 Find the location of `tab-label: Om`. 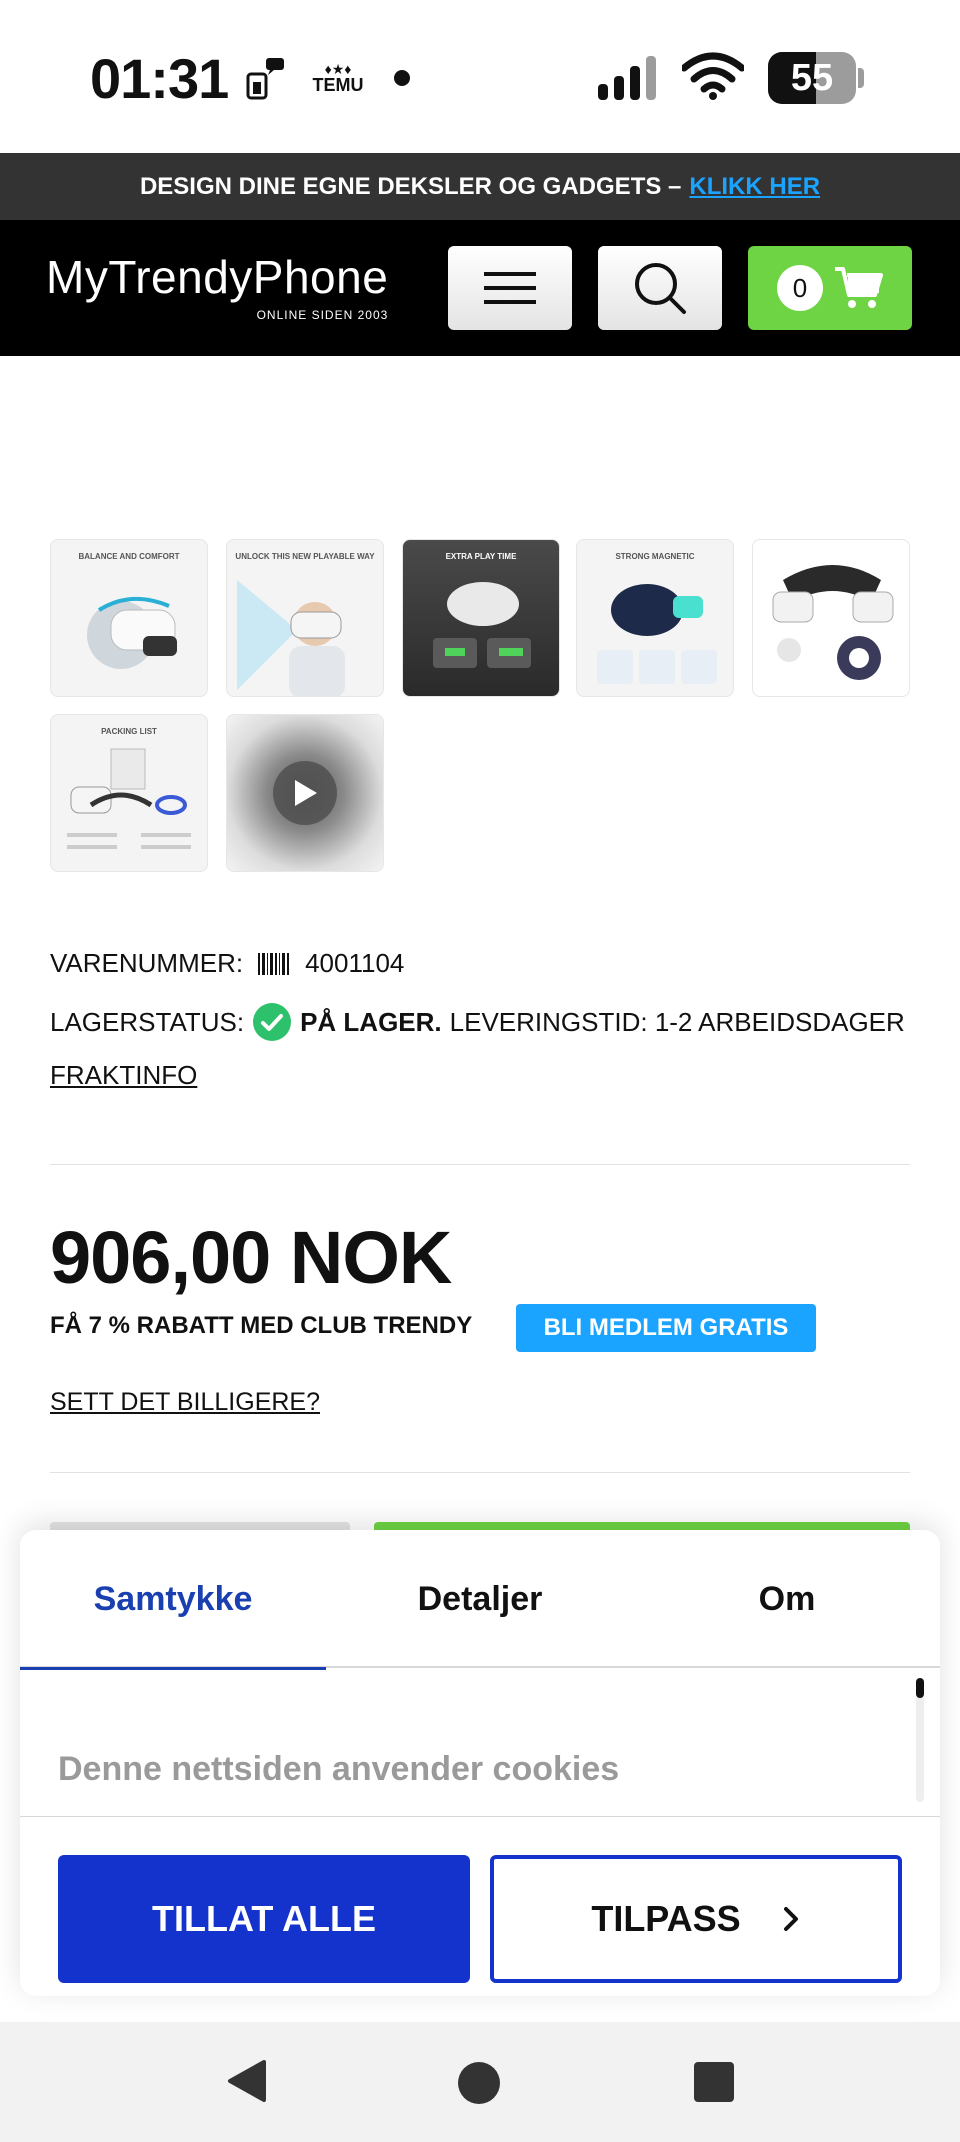

tab-label: Om is located at coordinates (787, 1598).